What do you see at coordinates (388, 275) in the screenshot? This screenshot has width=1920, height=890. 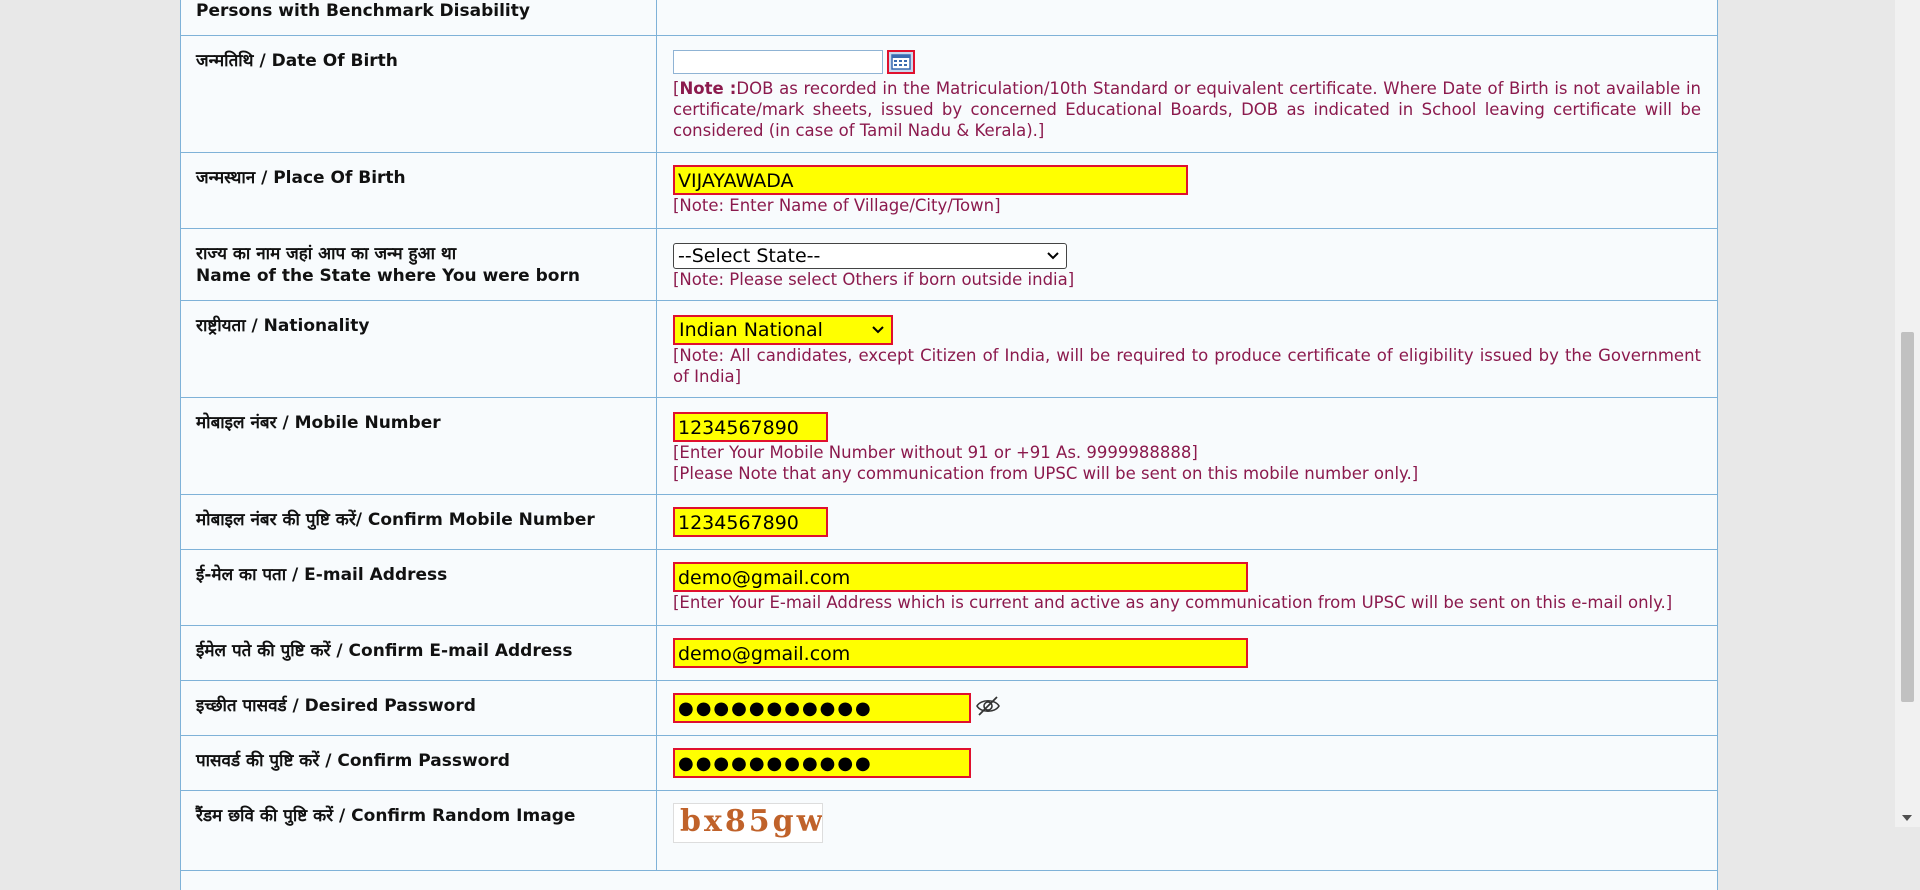 I see `label-text-english: Name of the State where You were born` at bounding box center [388, 275].